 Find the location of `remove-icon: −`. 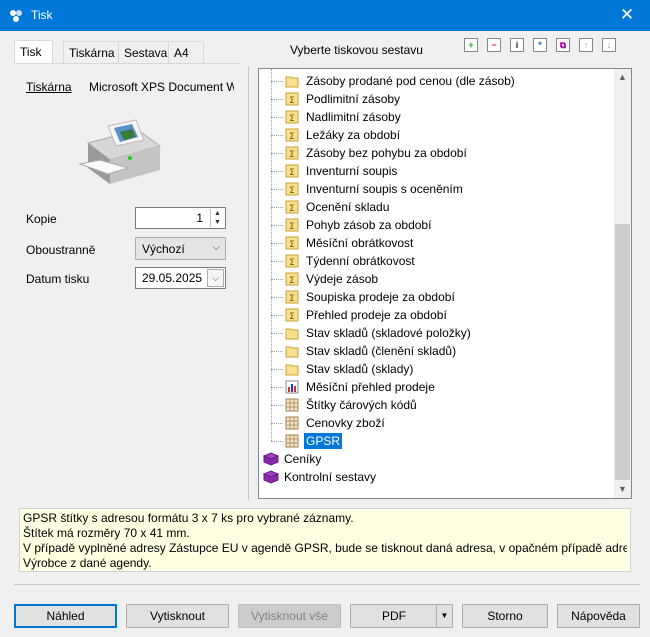

remove-icon: − is located at coordinates (494, 45).